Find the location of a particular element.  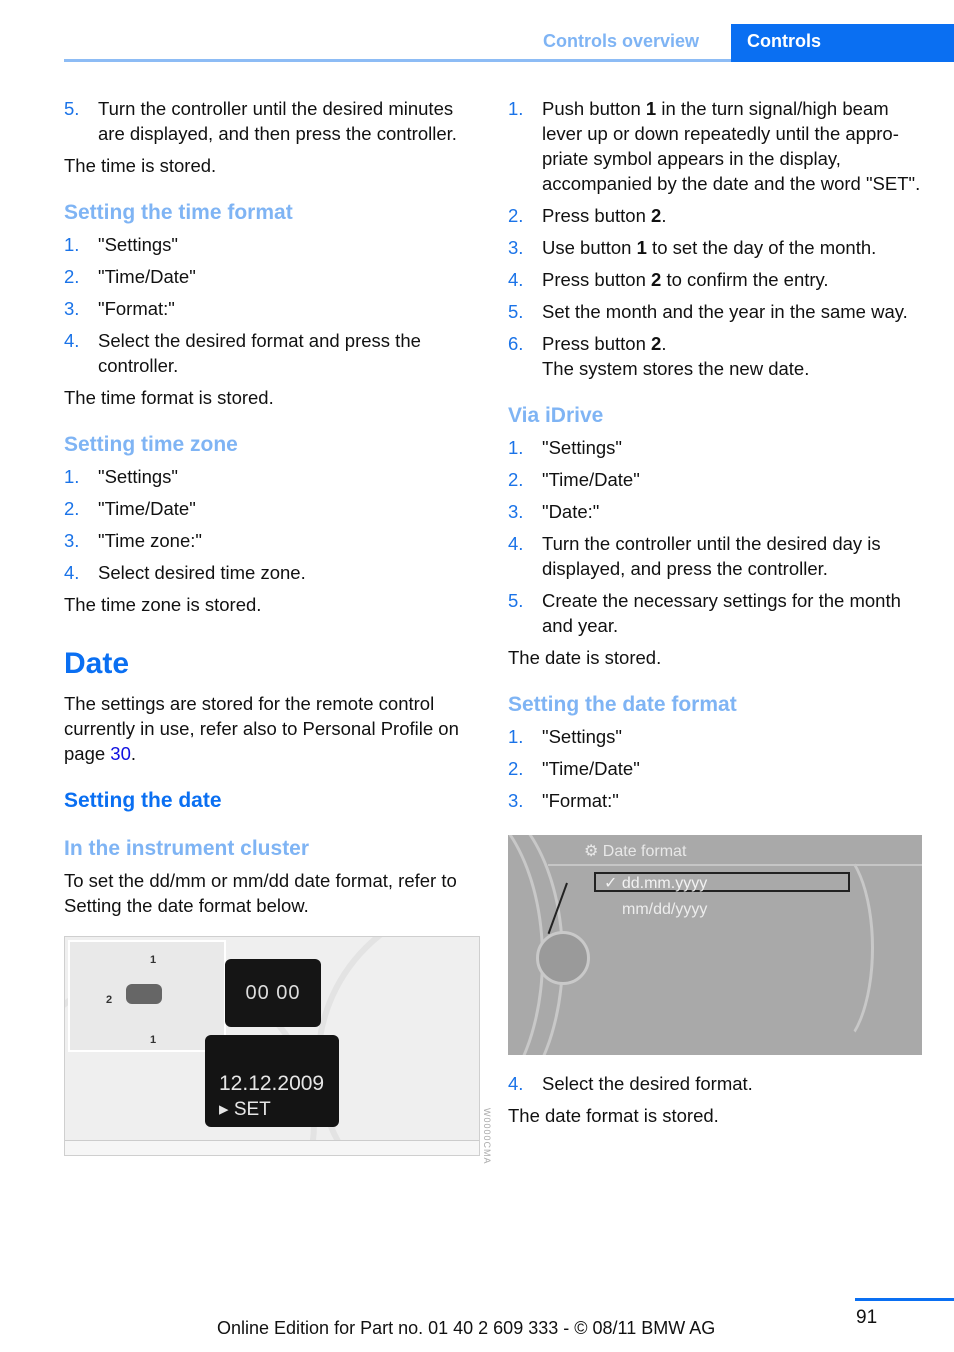

figure-code: W0000CMA is located at coordinates (487, 1136).